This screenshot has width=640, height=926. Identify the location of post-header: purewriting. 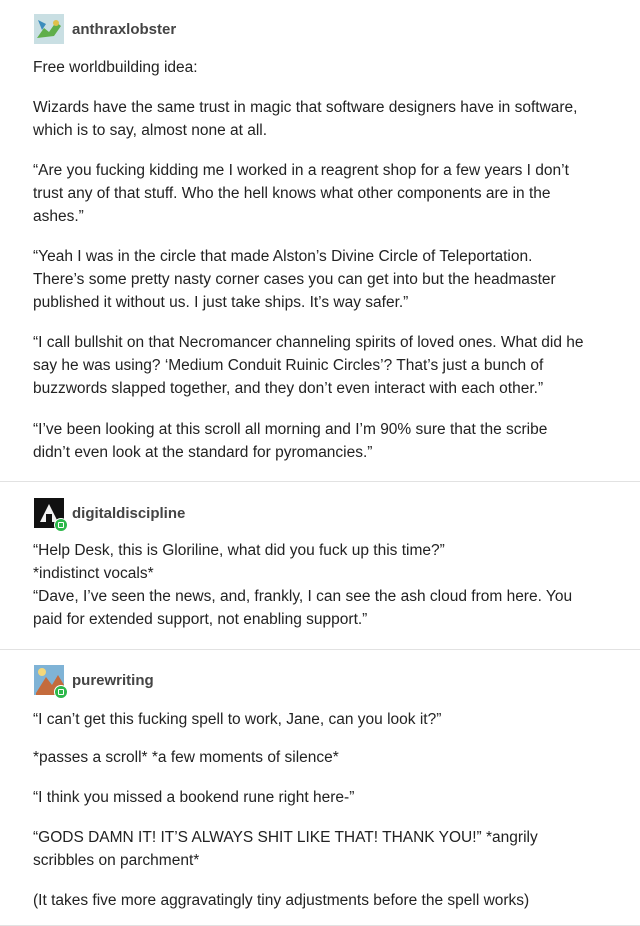
(94, 682).